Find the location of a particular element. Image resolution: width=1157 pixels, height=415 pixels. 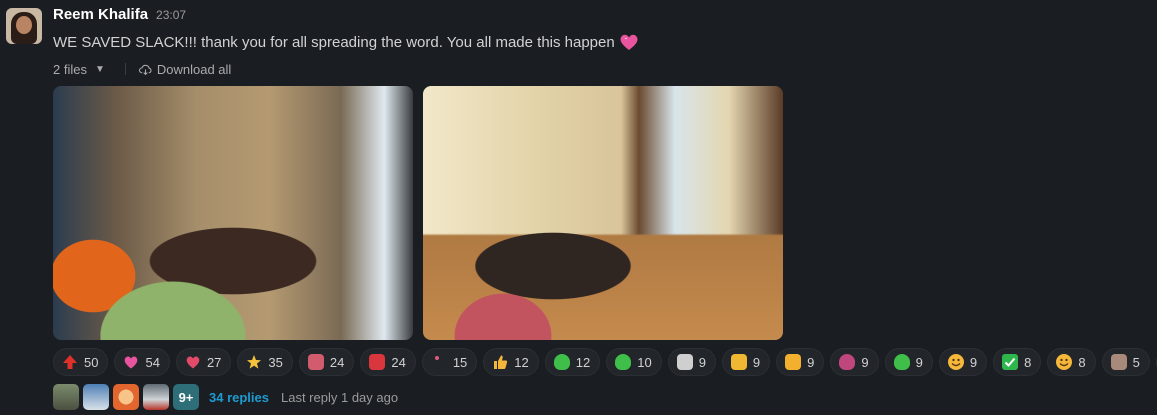

star-icon is located at coordinates (254, 362).